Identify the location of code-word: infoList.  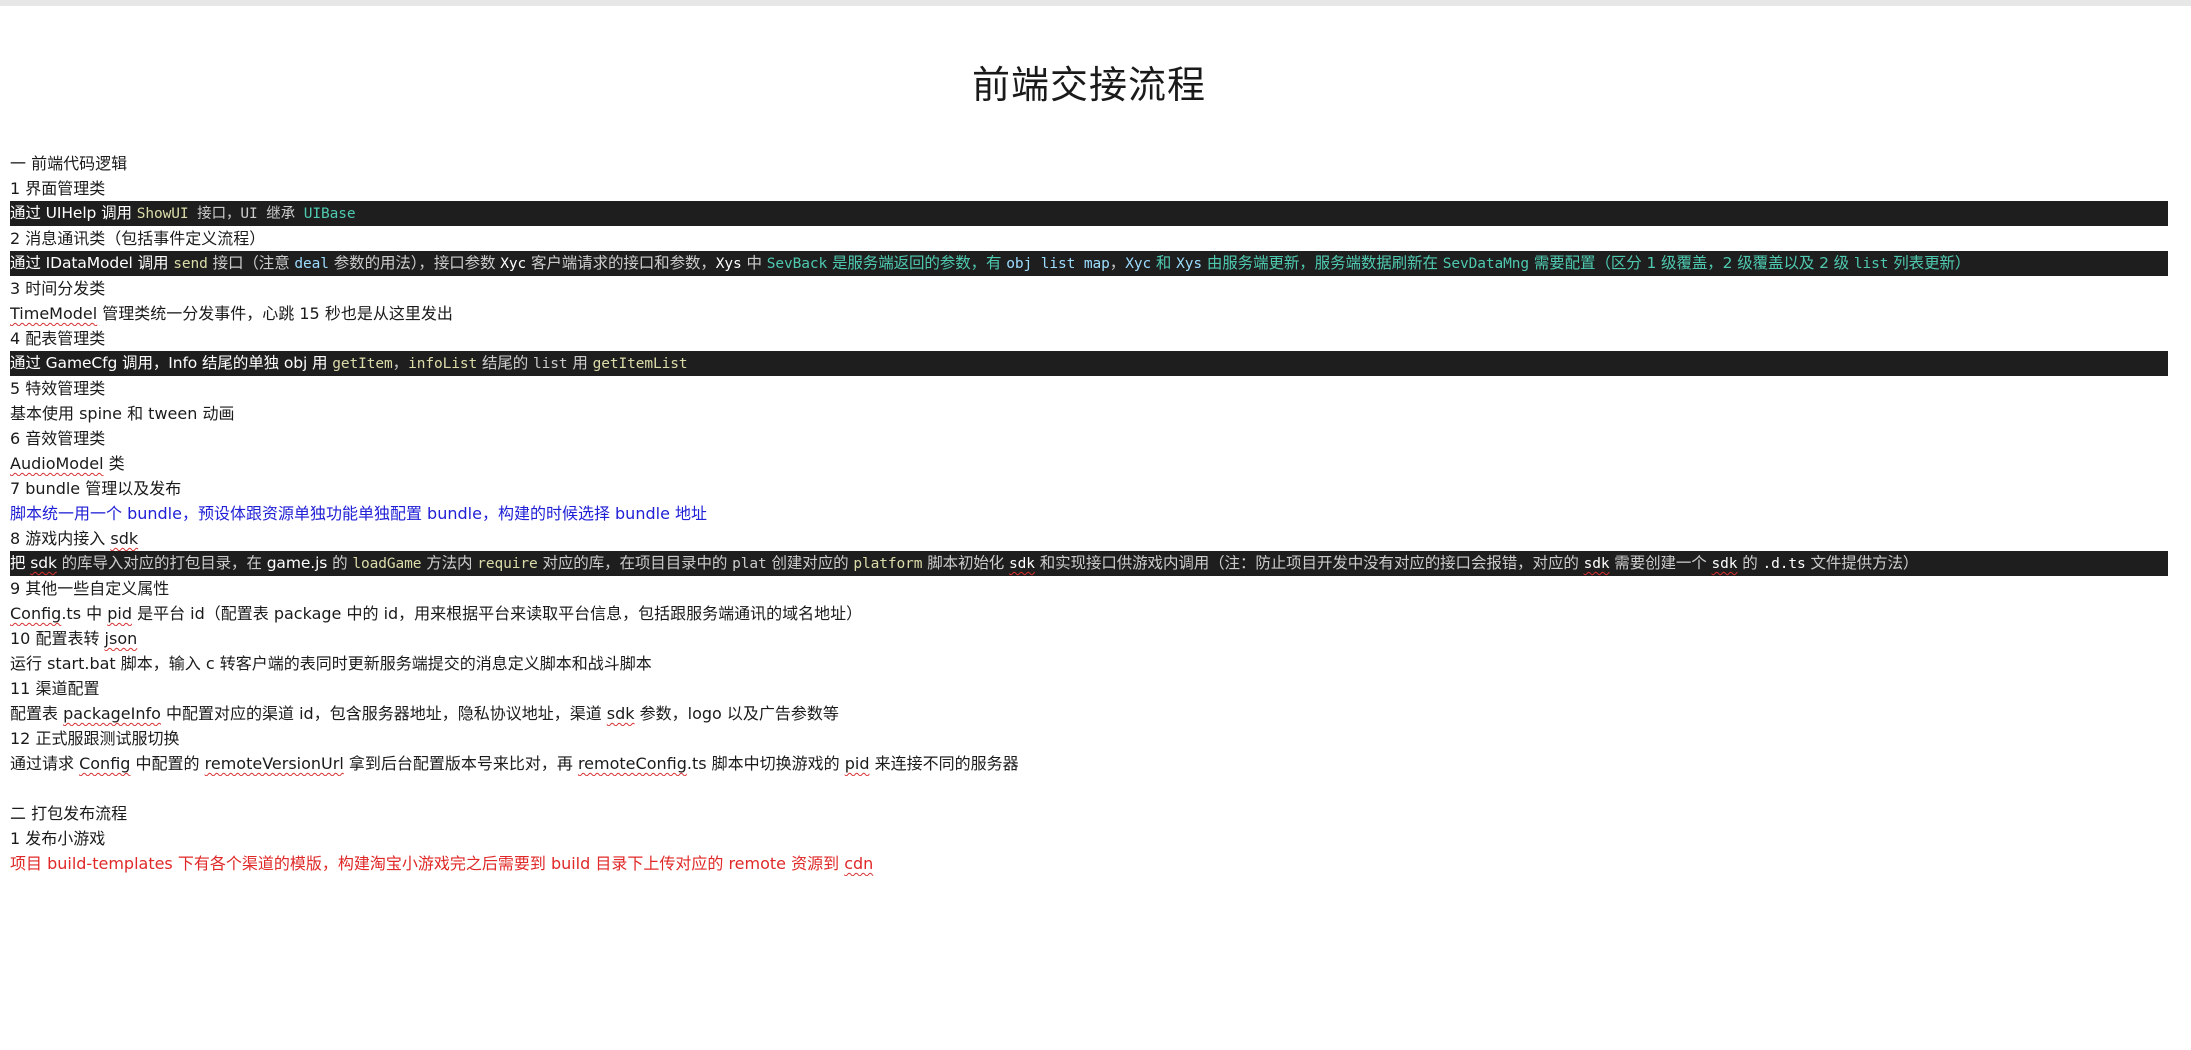
(443, 364).